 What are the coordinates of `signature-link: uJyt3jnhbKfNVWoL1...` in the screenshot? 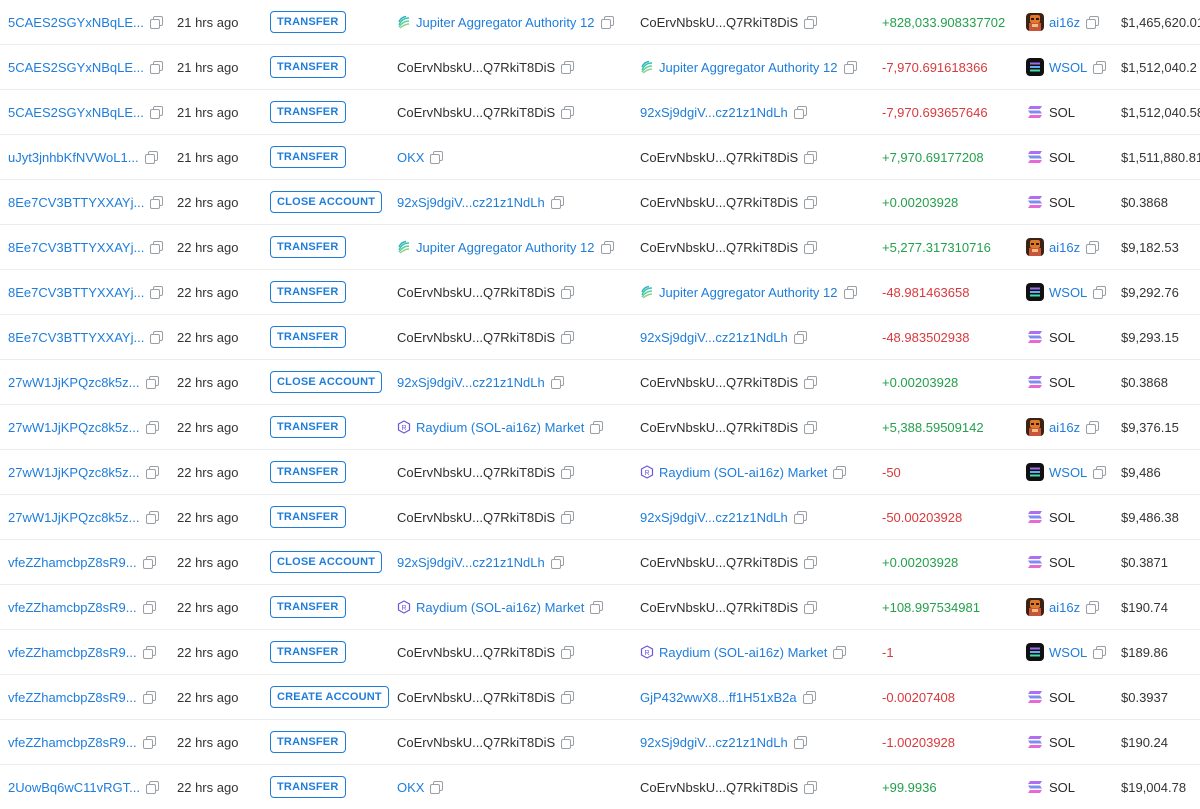 It's located at (73, 157).